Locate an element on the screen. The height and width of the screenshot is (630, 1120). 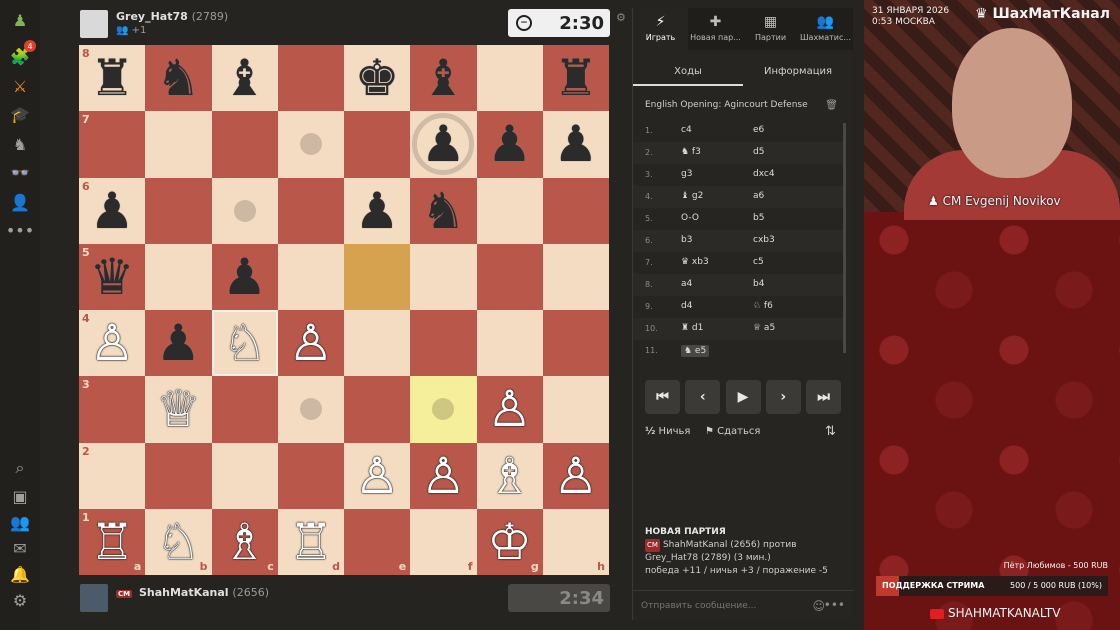
white-move: g3 is located at coordinates (686, 174).